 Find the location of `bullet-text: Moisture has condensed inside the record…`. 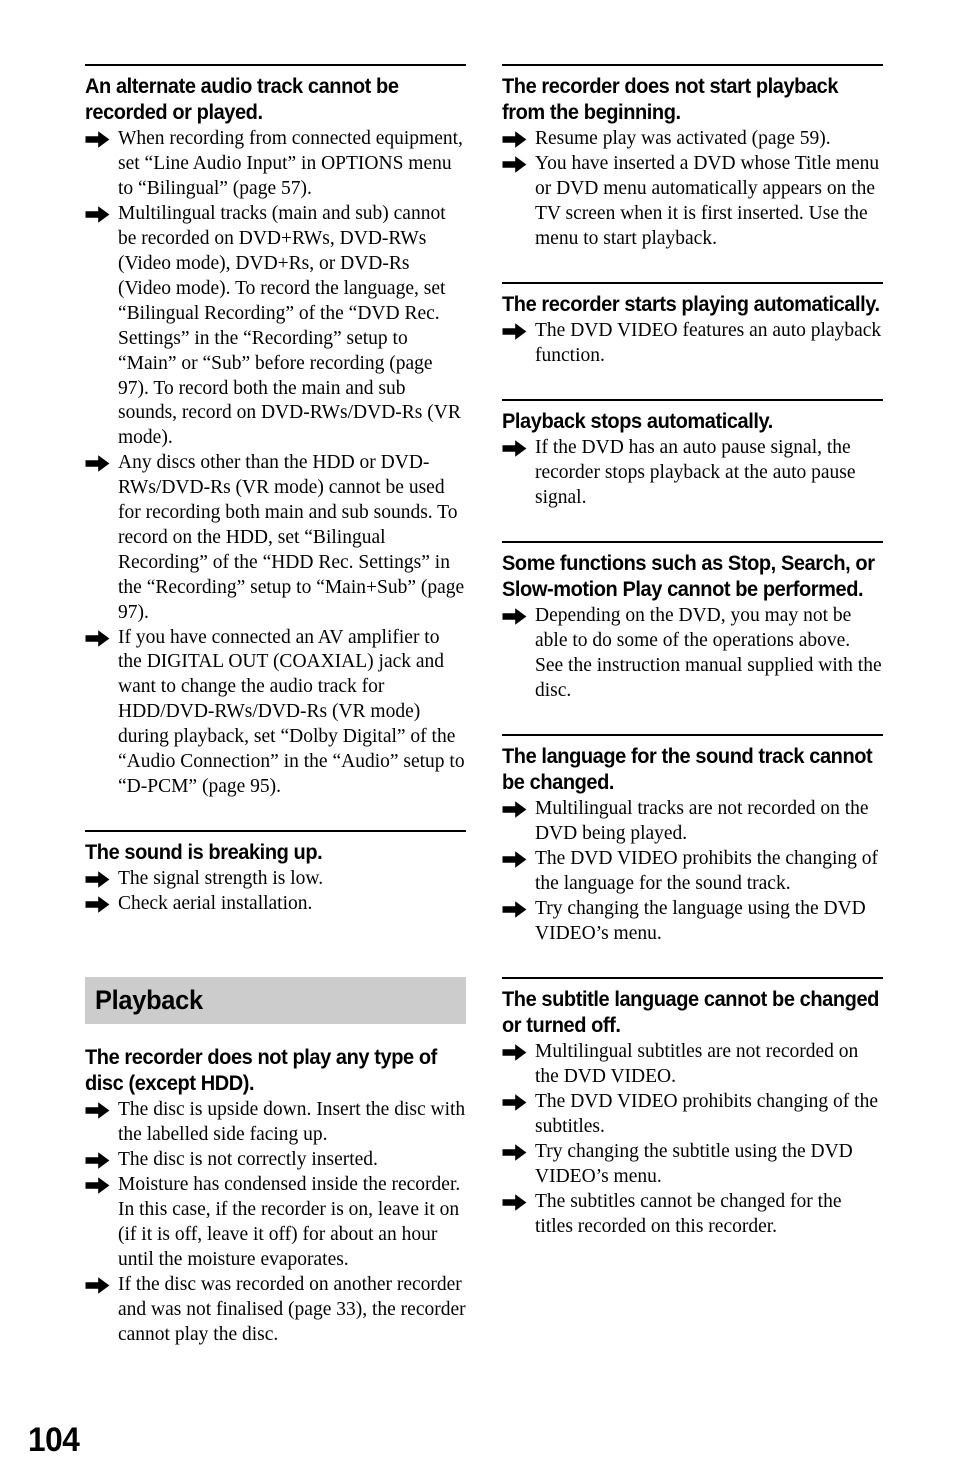

bullet-text: Moisture has condensed inside the record… is located at coordinates (289, 1222).